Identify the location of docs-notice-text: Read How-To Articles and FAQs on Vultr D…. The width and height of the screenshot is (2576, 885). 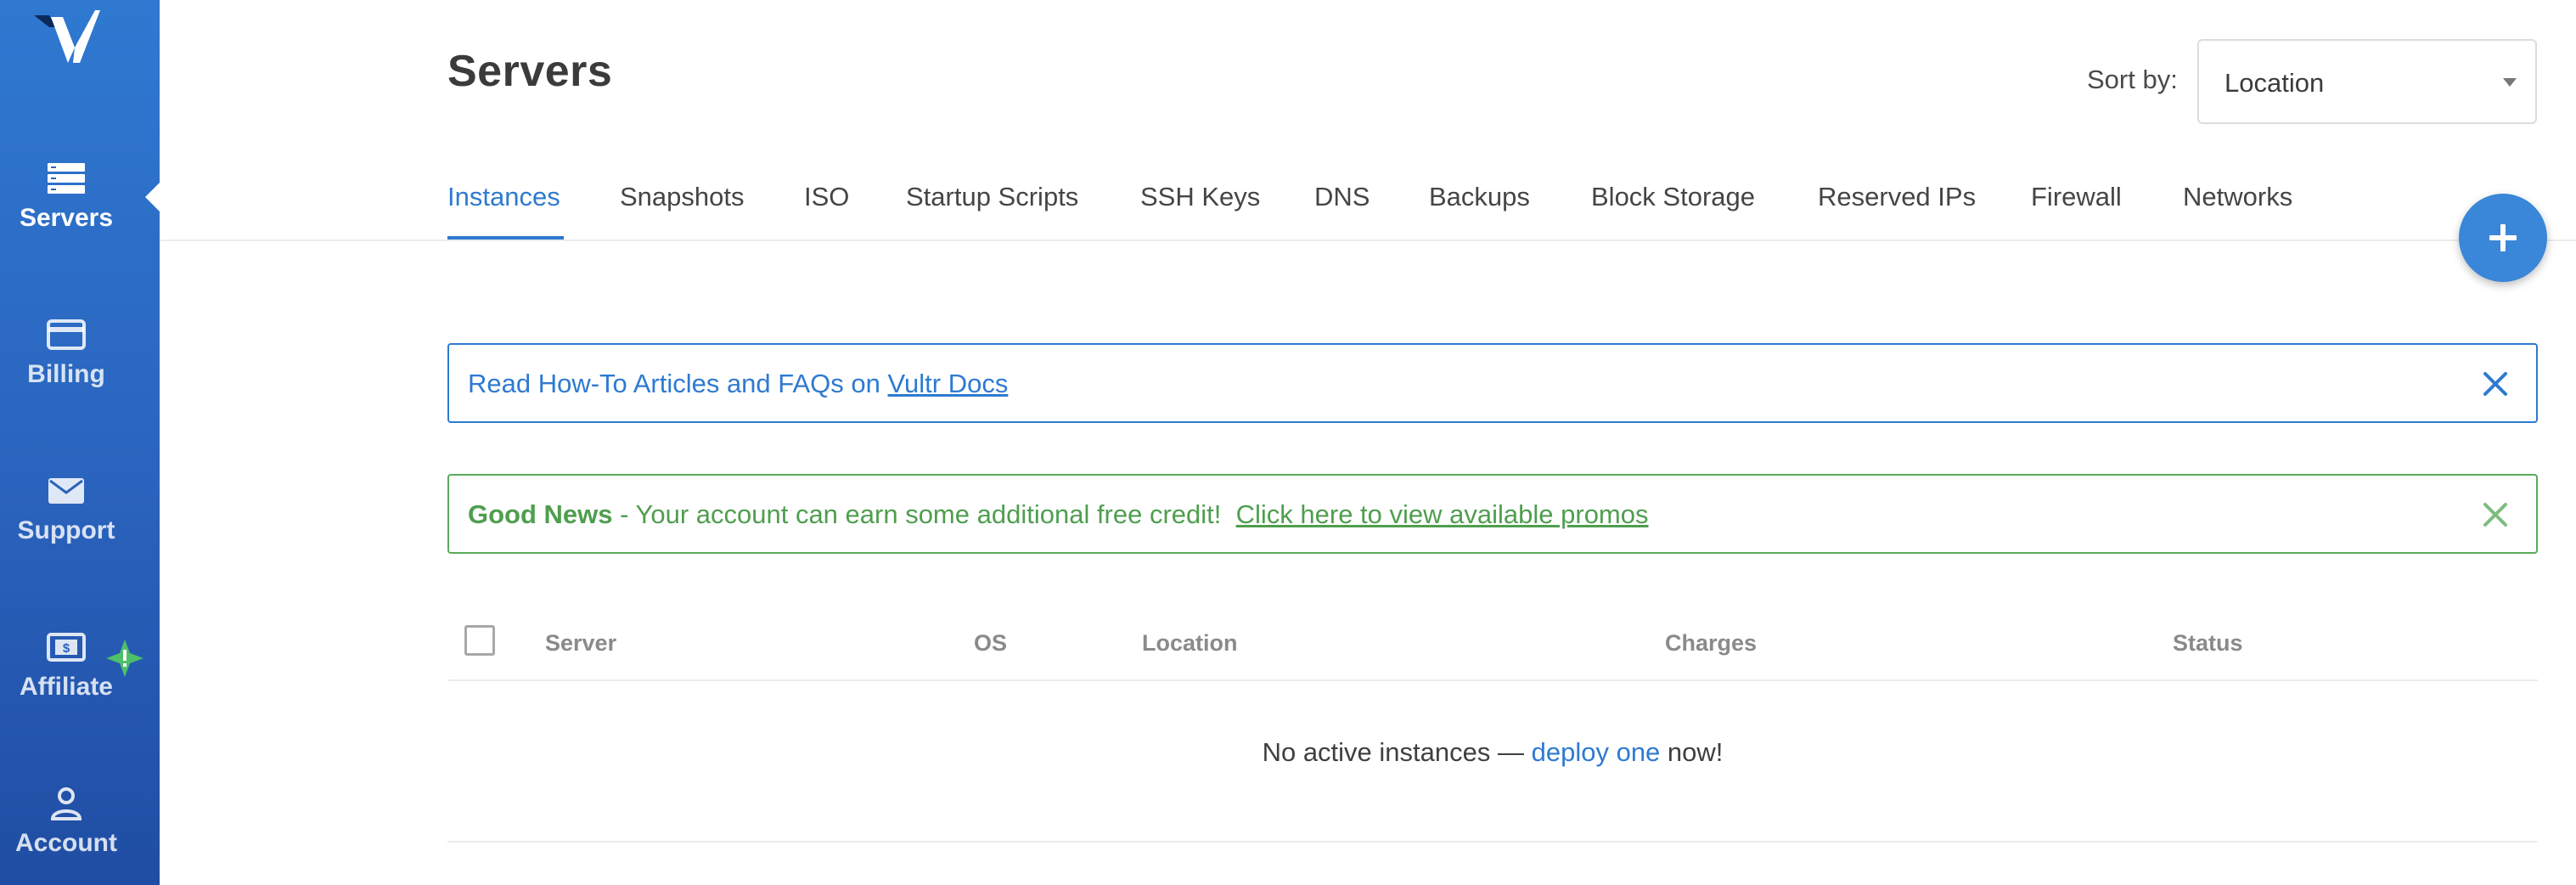
(738, 384).